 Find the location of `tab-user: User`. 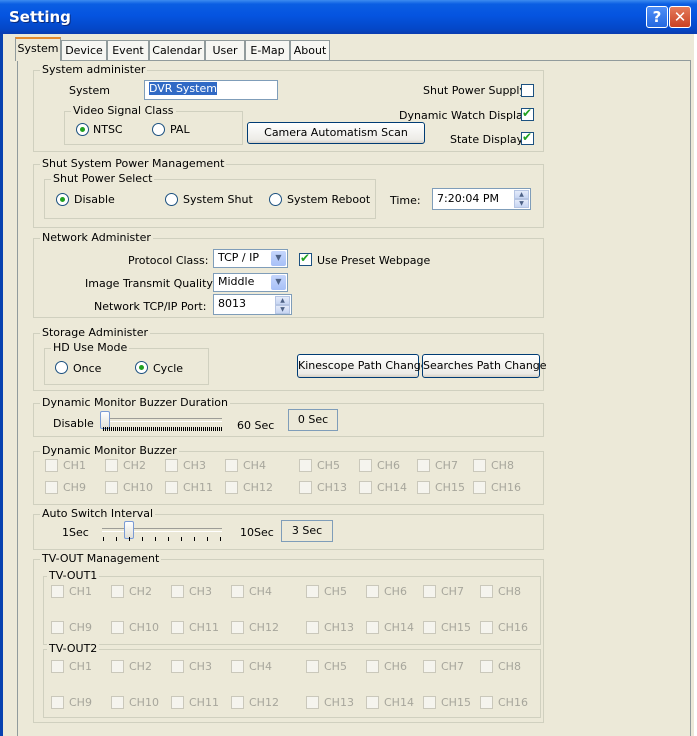

tab-user: User is located at coordinates (225, 50).